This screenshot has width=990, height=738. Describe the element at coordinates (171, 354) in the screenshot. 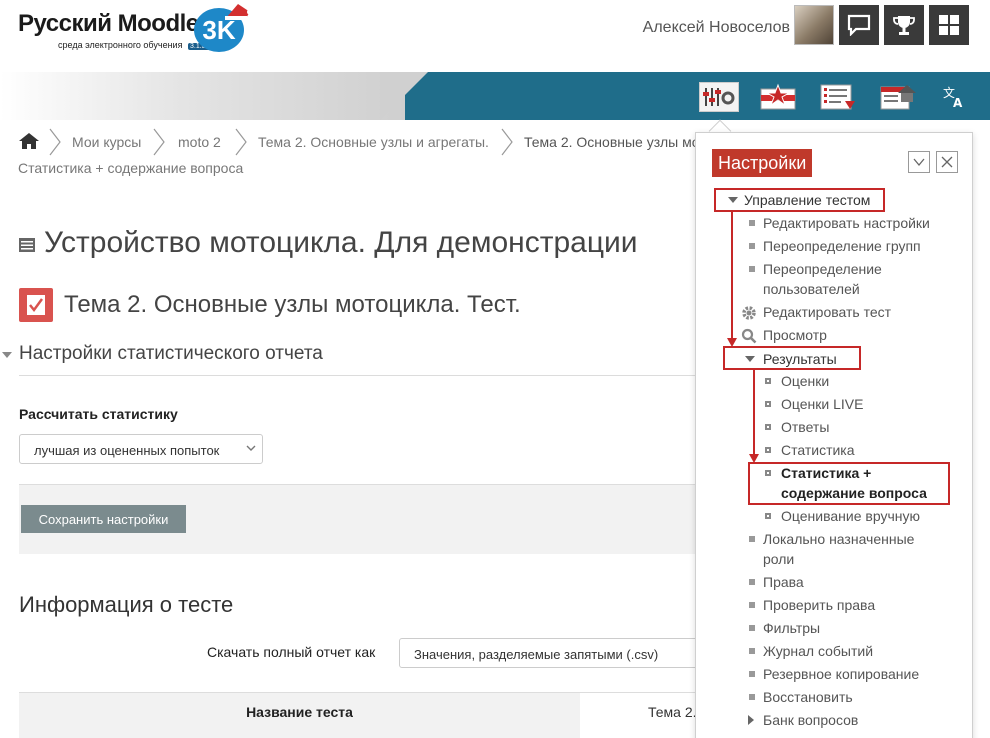

I see `section-title: Настройки статистического отчета` at that location.